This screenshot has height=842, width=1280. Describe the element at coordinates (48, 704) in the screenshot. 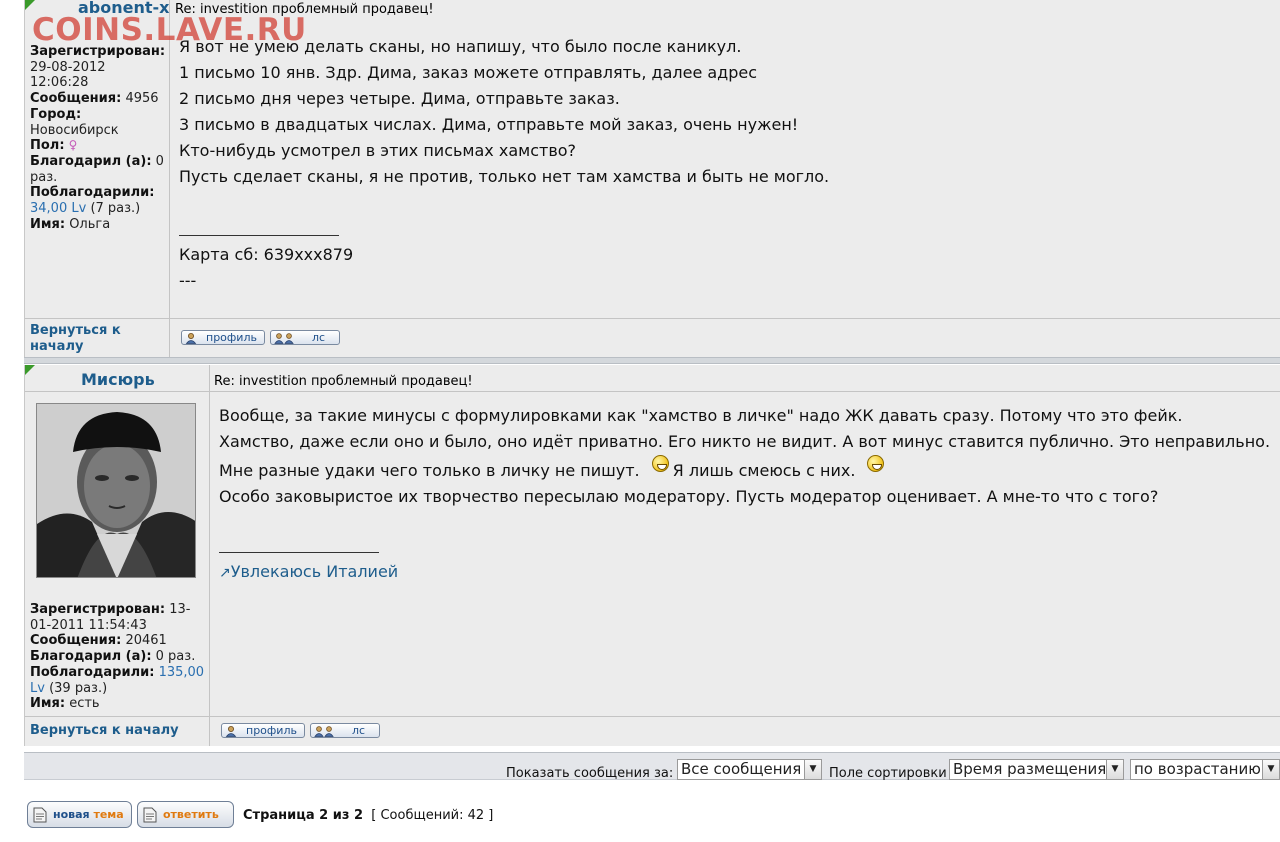

I see `name-label: Имя:` at that location.